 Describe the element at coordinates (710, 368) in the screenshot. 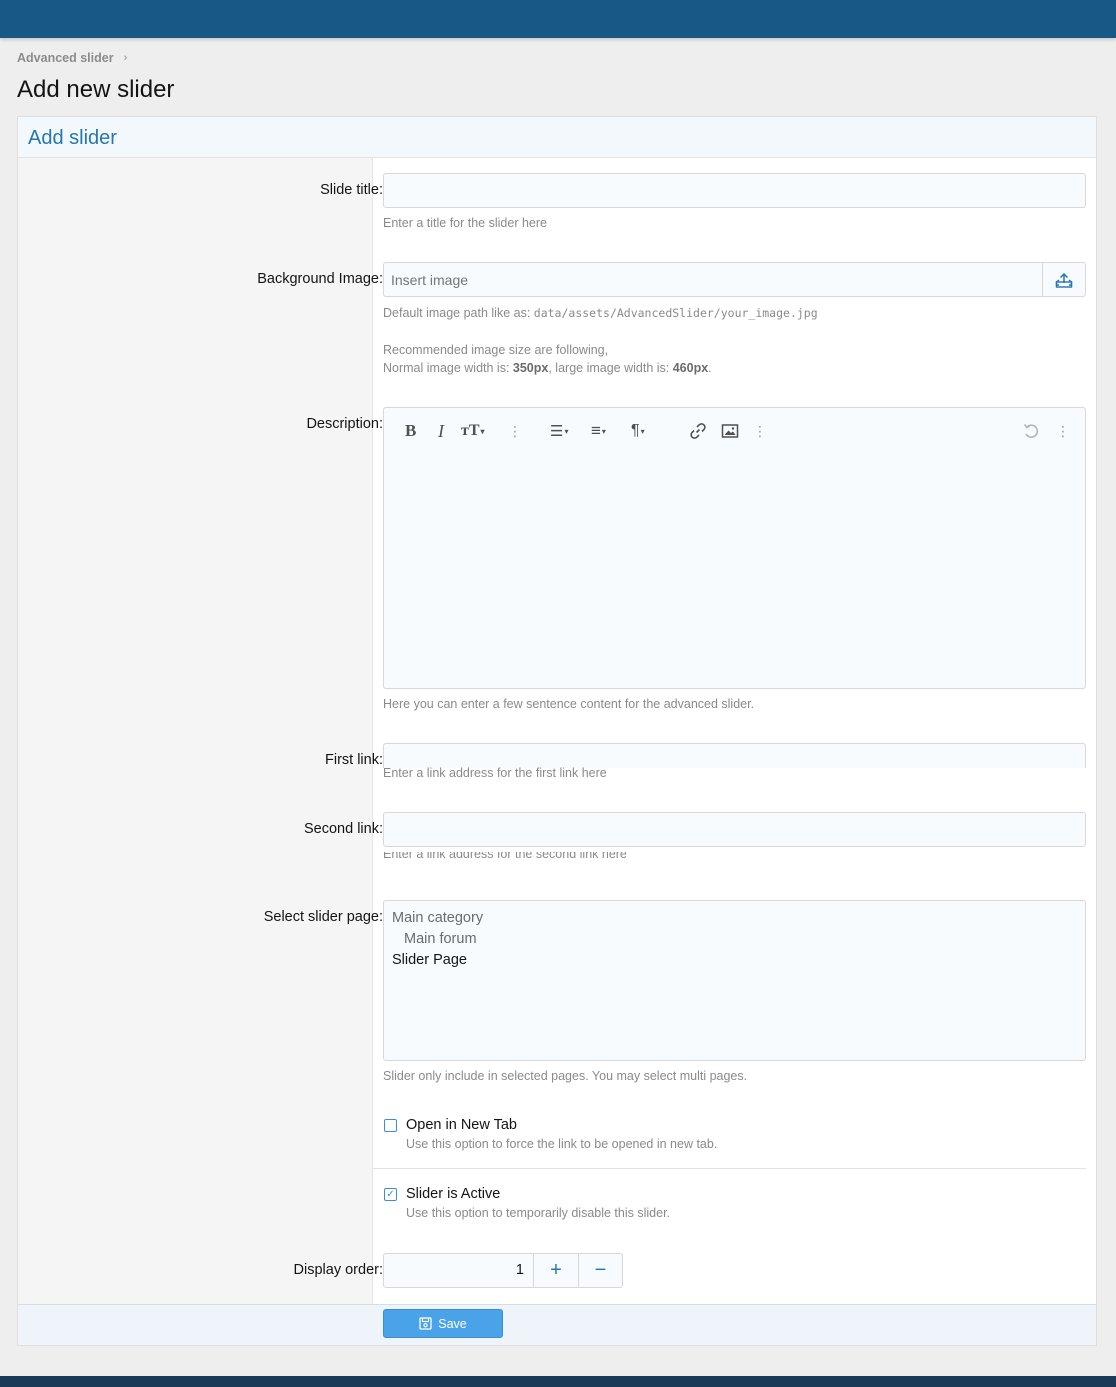

I see `size-hint-end: .` at that location.